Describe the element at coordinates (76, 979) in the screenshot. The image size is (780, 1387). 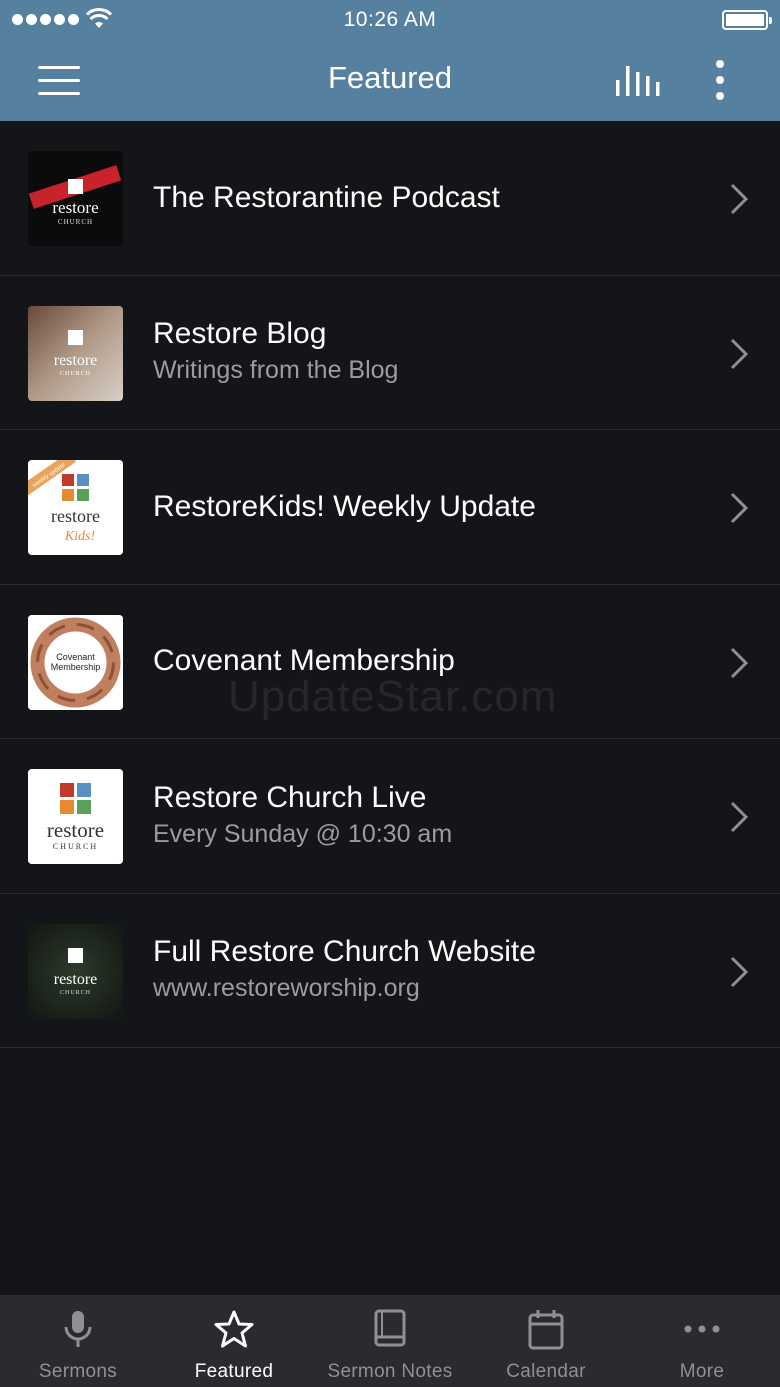
I see `website-thumb-brand: restore` at that location.